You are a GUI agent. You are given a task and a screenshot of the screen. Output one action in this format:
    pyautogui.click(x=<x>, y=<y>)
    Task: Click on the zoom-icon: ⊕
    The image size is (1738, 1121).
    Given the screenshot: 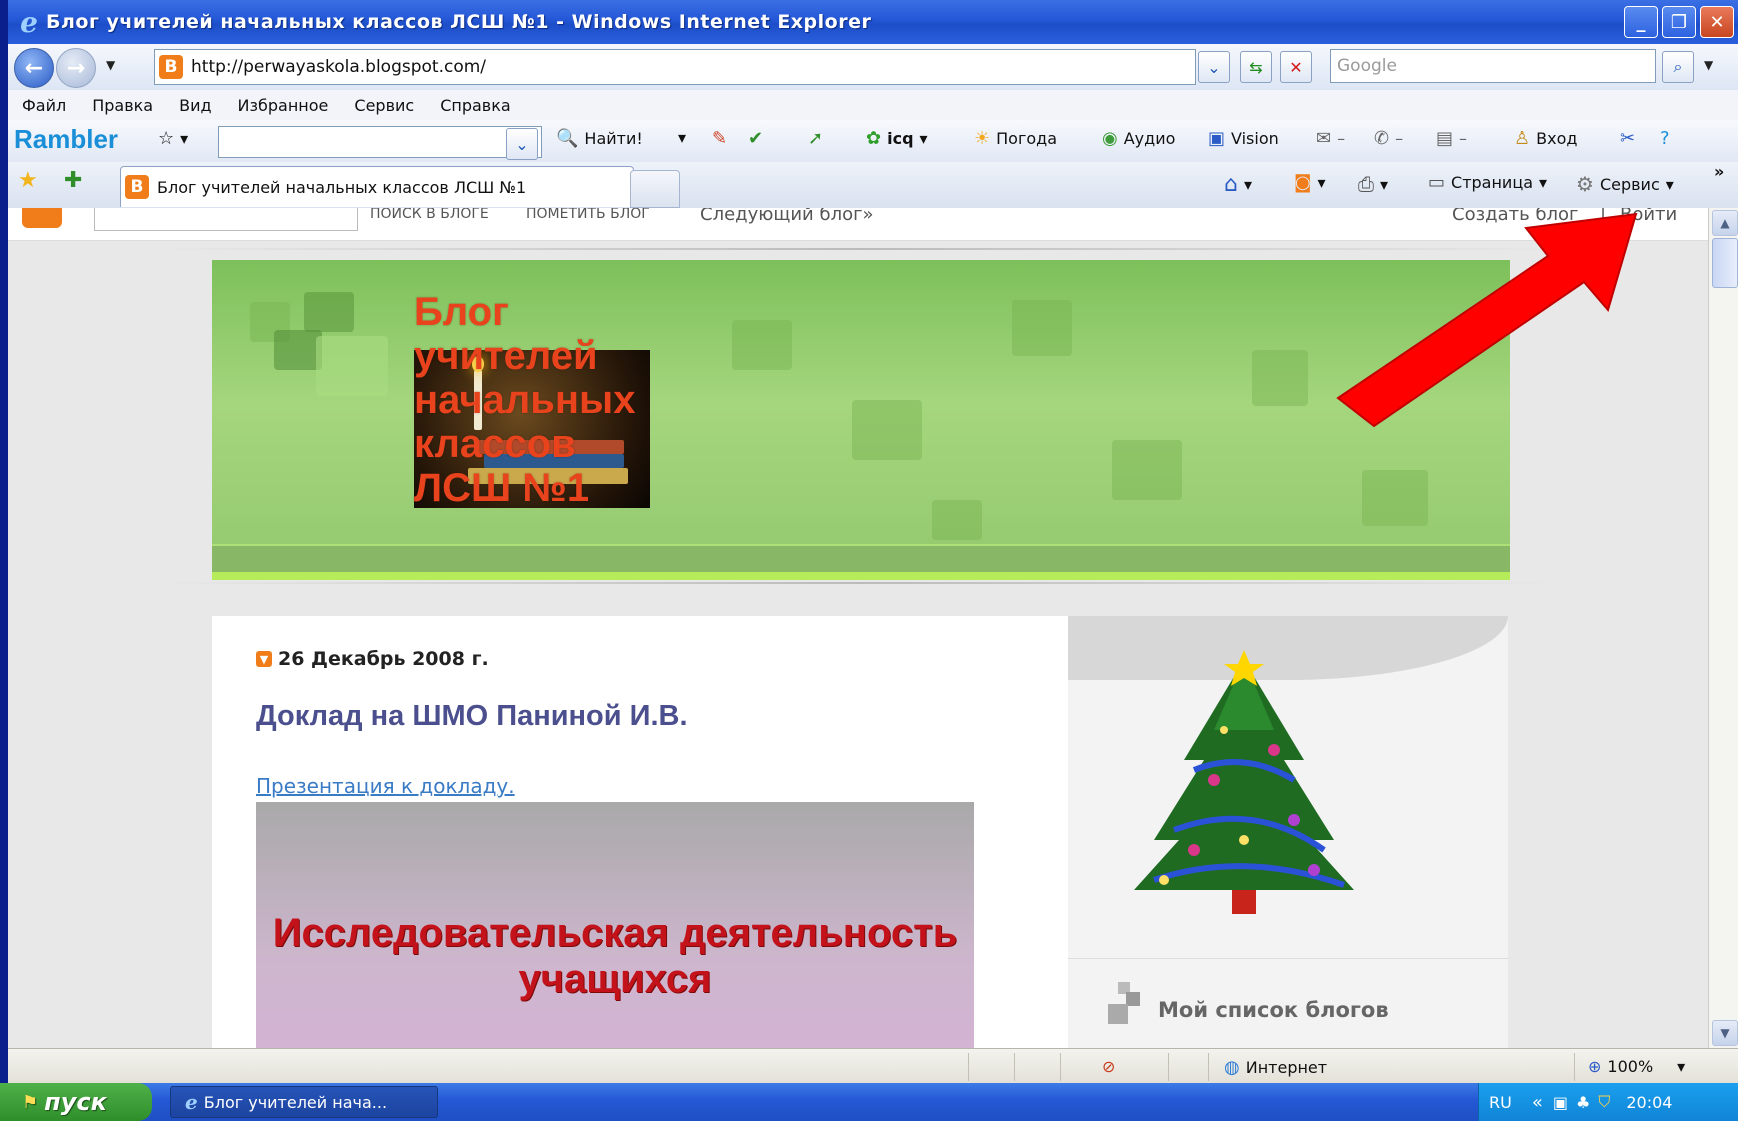 What is the action you would take?
    pyautogui.click(x=1595, y=1066)
    